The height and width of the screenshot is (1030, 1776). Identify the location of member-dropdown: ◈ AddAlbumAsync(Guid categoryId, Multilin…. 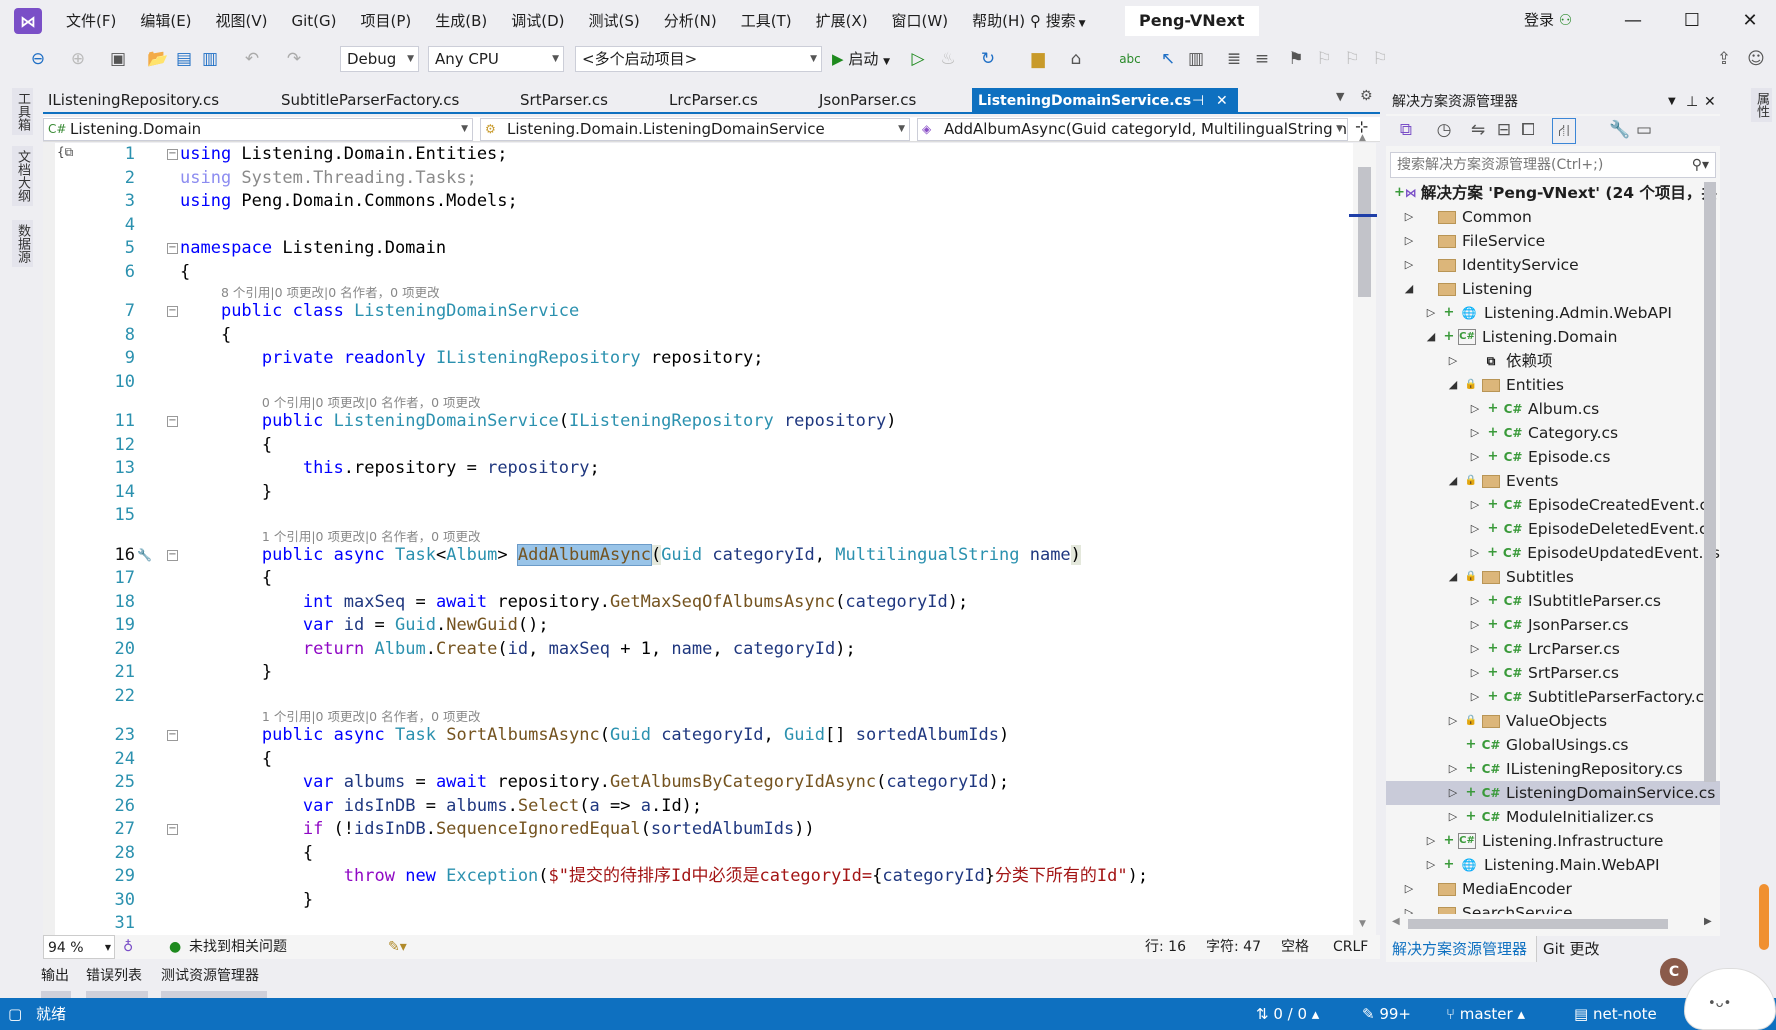
(1132, 129).